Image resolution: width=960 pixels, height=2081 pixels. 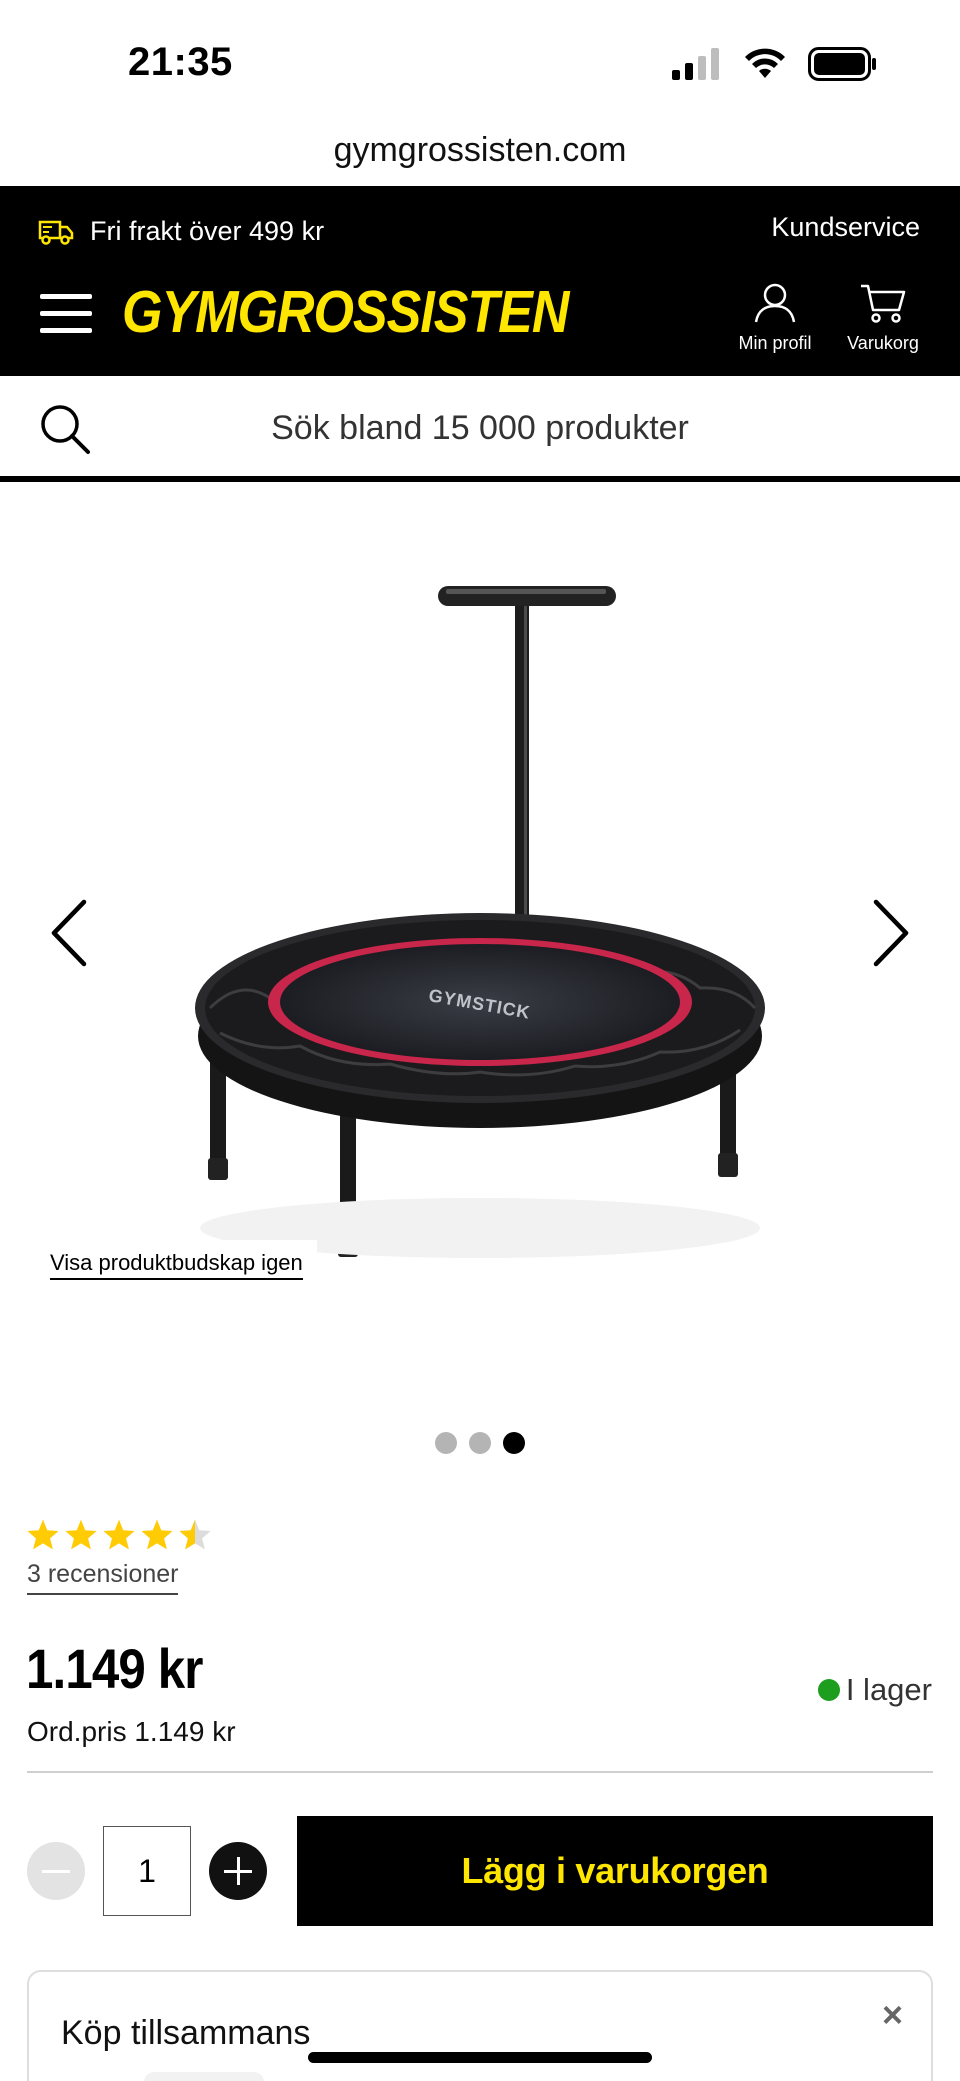 I want to click on status-time: 21:35, so click(x=180, y=62).